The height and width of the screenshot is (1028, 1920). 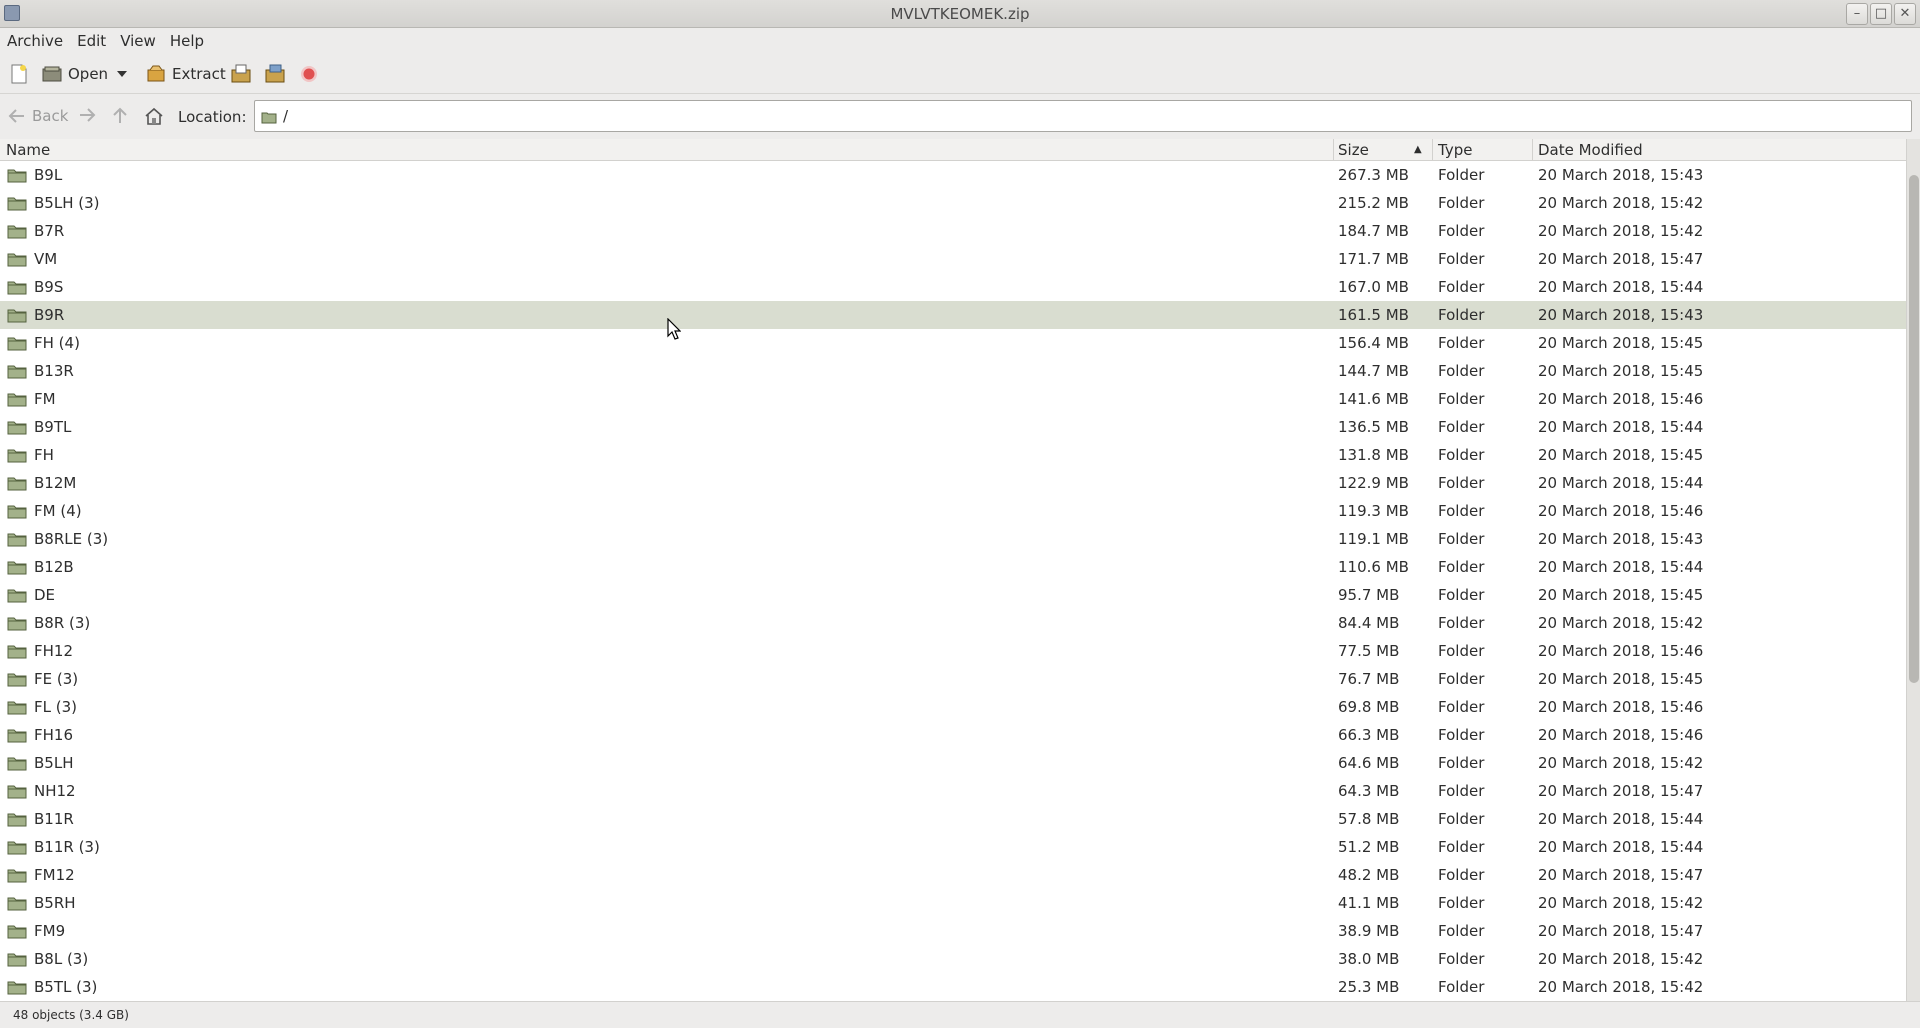 I want to click on extract-label: Extract, so click(x=199, y=74).